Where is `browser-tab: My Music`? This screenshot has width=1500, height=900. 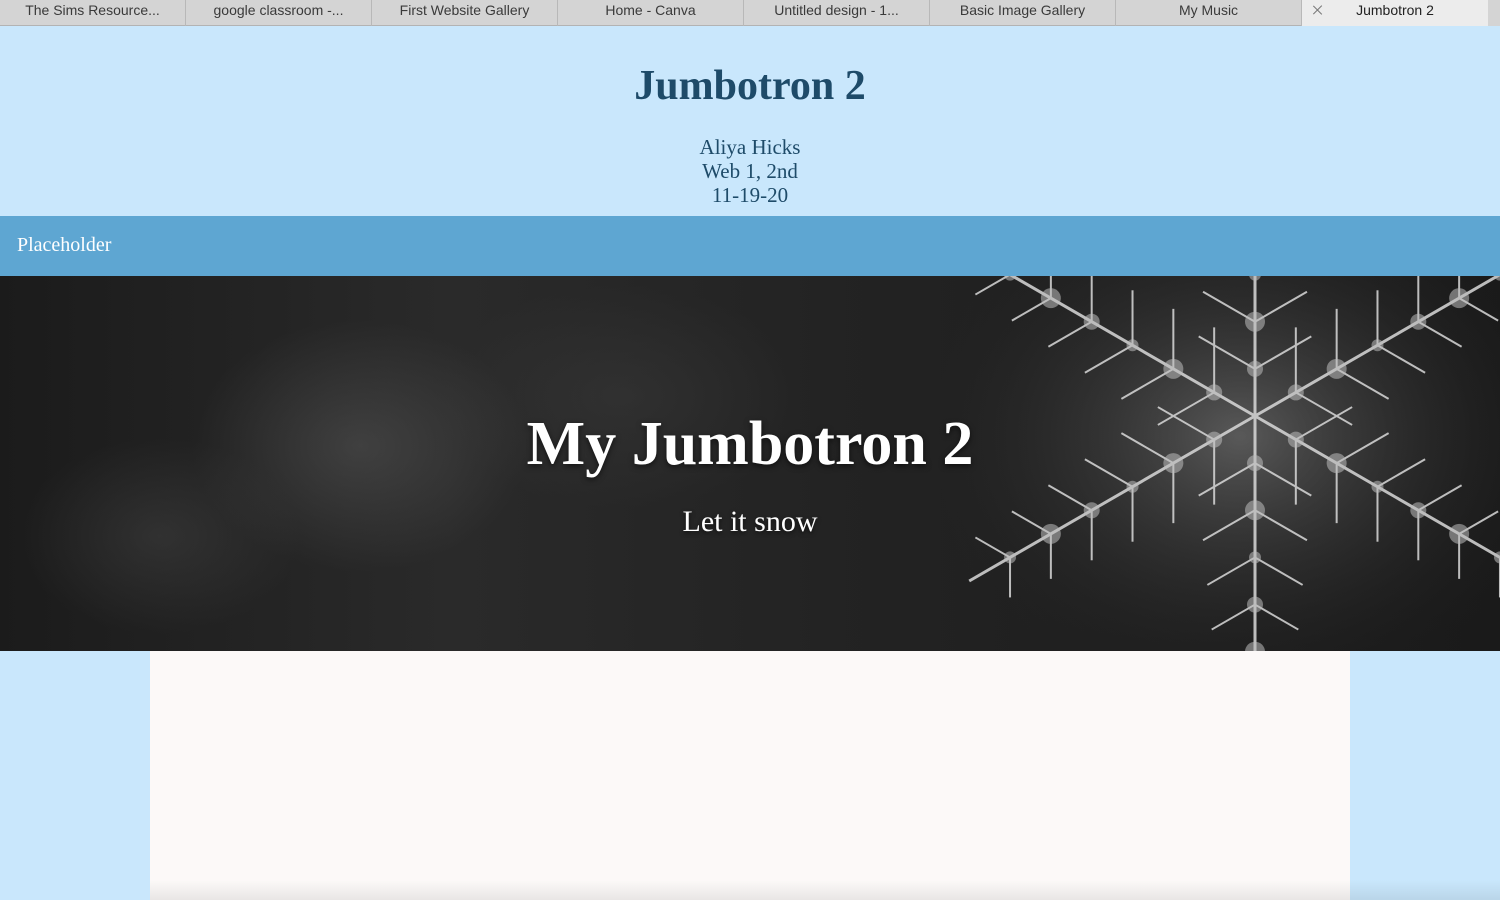
browser-tab: My Music is located at coordinates (1209, 13).